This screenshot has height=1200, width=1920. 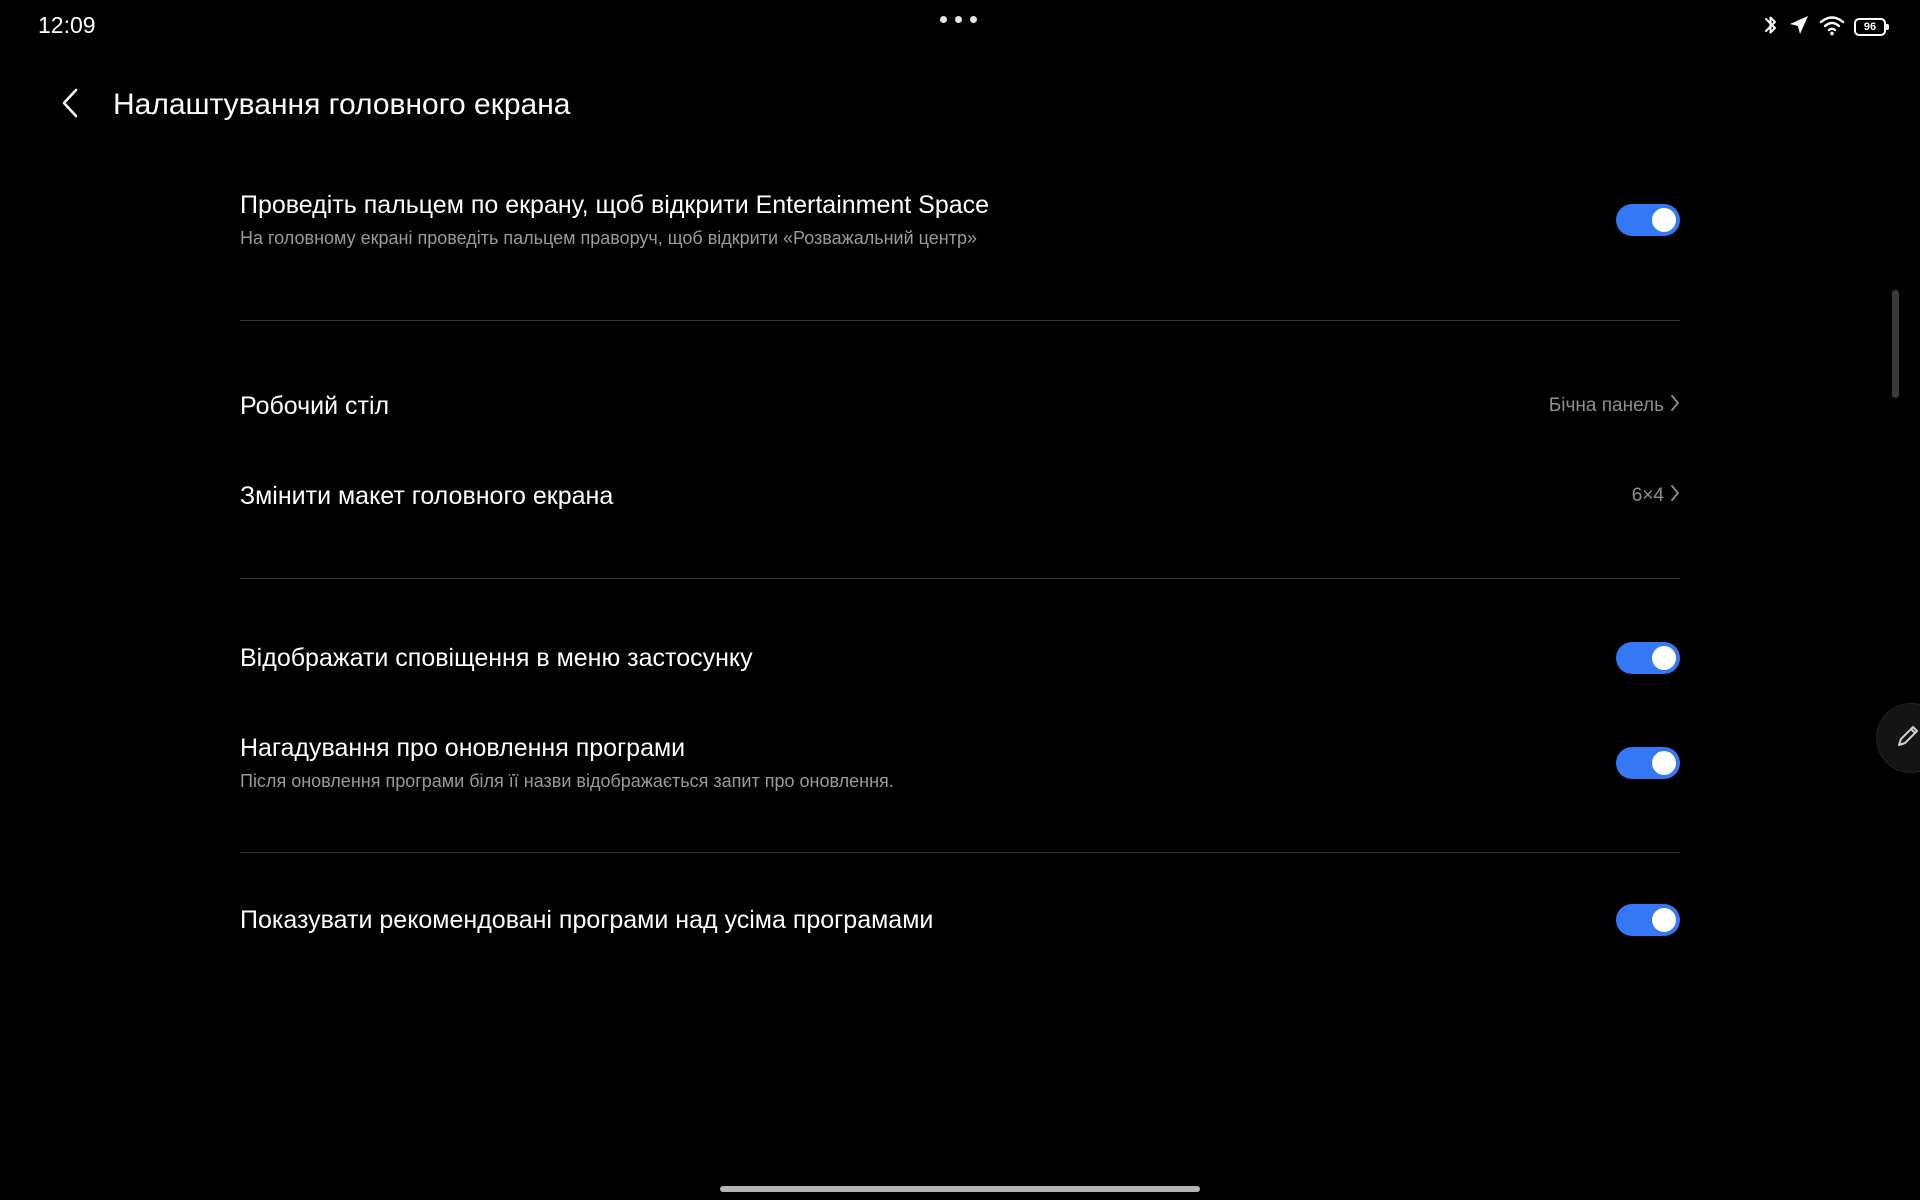 What do you see at coordinates (1648, 920) in the screenshot?
I see `recommended-apps-toggle` at bounding box center [1648, 920].